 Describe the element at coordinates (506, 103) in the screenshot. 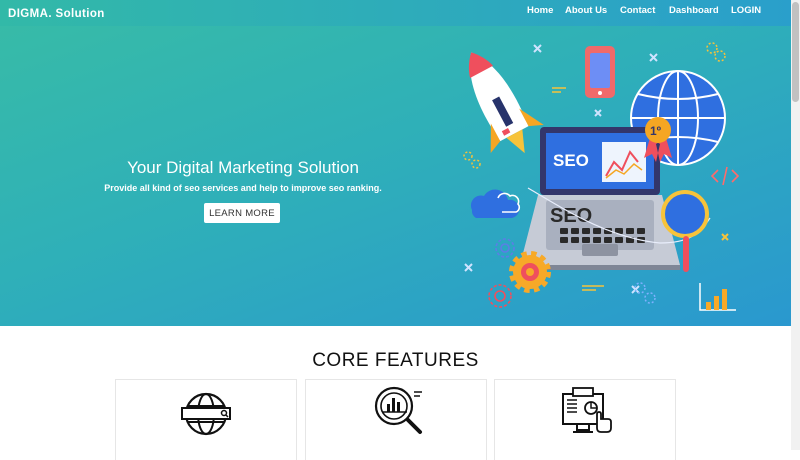

I see `rocket-icon` at that location.